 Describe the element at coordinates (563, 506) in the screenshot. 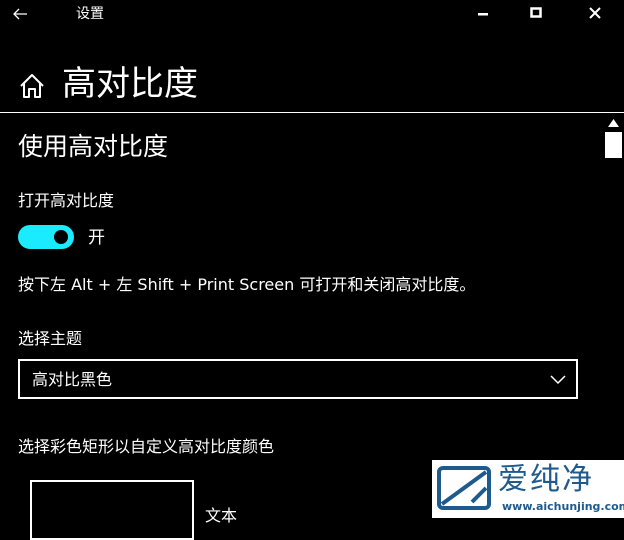

I see `watermark-url: www.aichunjing.com` at that location.